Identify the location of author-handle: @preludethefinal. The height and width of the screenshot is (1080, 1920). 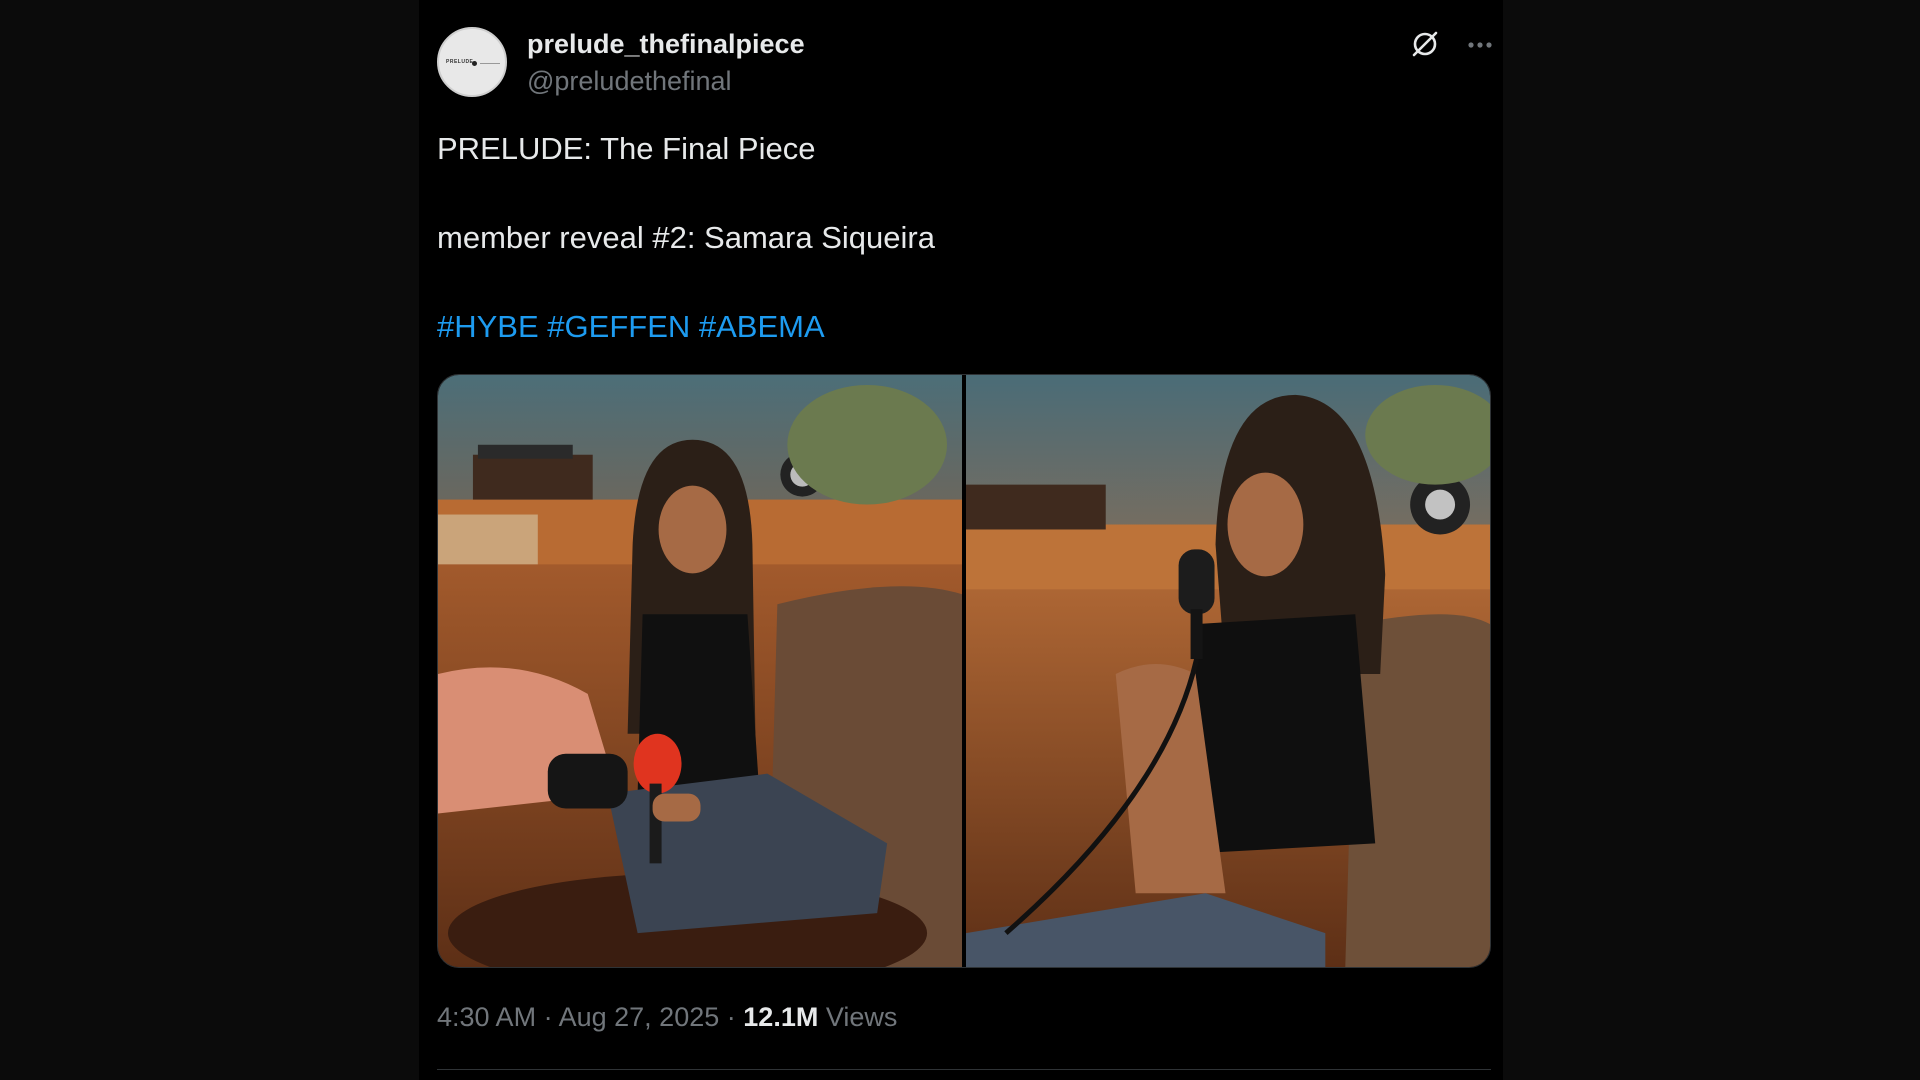
(629, 81).